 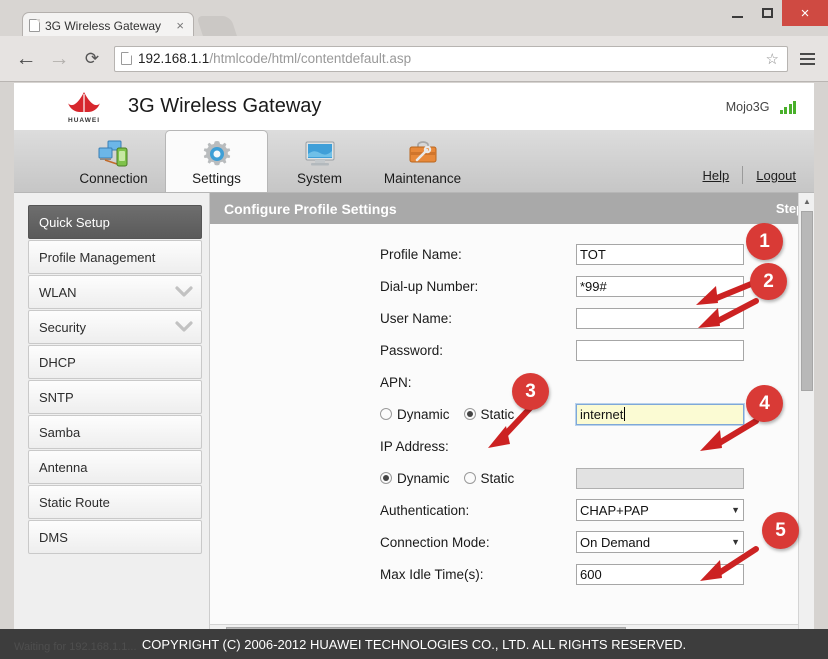 What do you see at coordinates (761, 107) in the screenshot?
I see `header-right: Mojo3G` at bounding box center [761, 107].